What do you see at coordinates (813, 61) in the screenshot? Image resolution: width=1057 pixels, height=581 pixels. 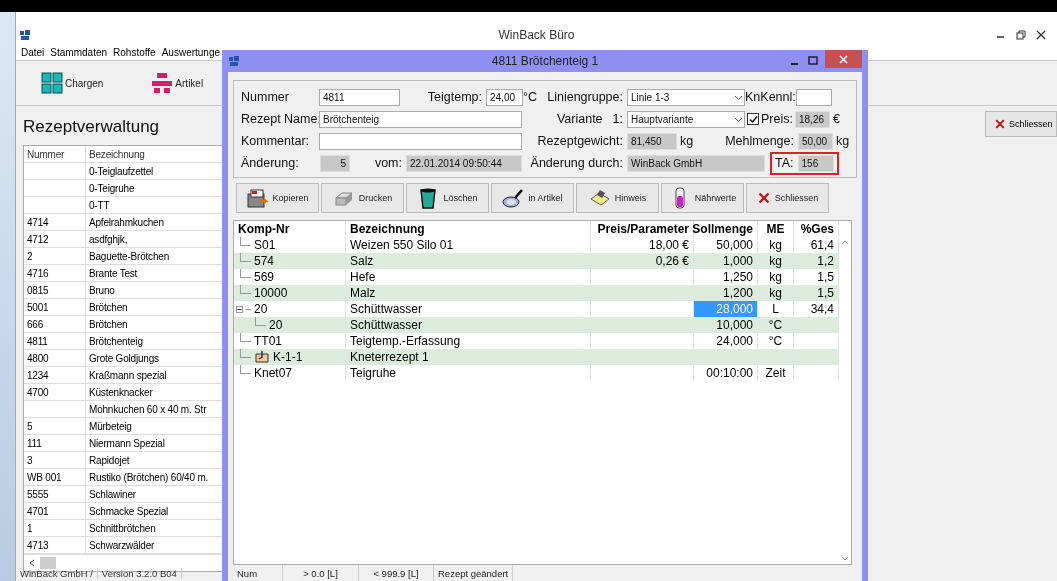 I see `maximize-icon` at bounding box center [813, 61].